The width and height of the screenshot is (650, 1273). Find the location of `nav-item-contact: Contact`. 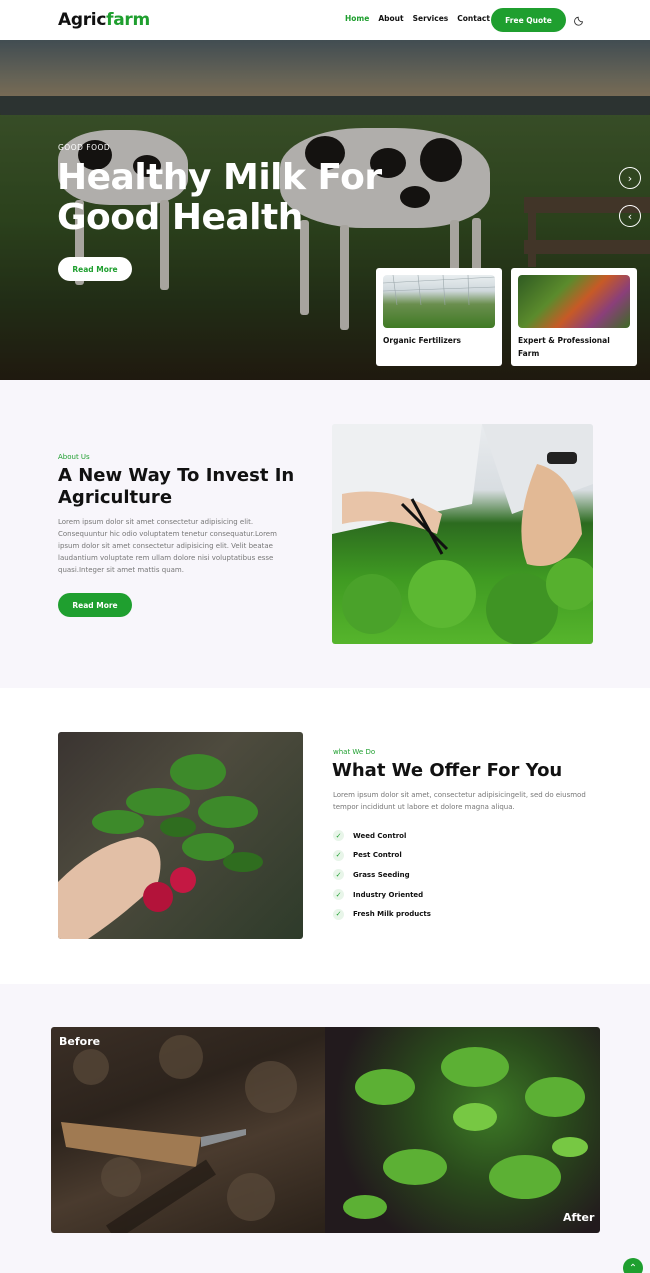

nav-item-contact: Contact is located at coordinates (473, 18).